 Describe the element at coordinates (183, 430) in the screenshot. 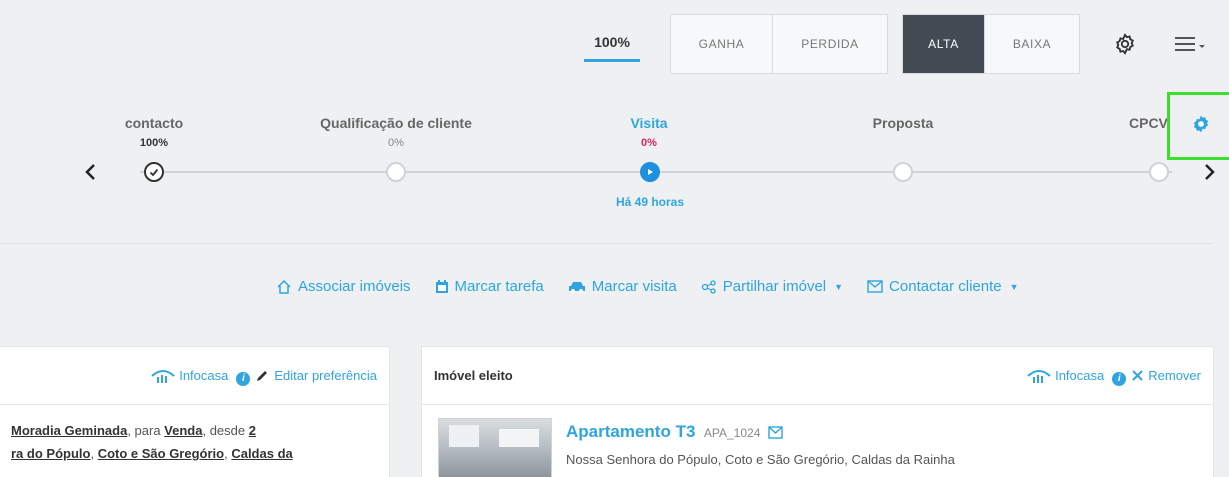

I see `business-type-link: Venda` at that location.